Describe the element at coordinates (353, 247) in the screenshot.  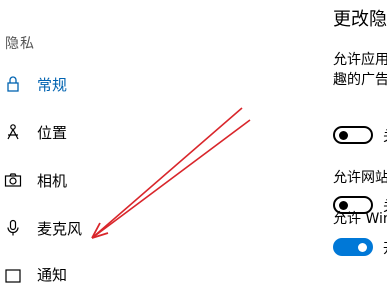
I see `windows-tracking-toggle` at that location.